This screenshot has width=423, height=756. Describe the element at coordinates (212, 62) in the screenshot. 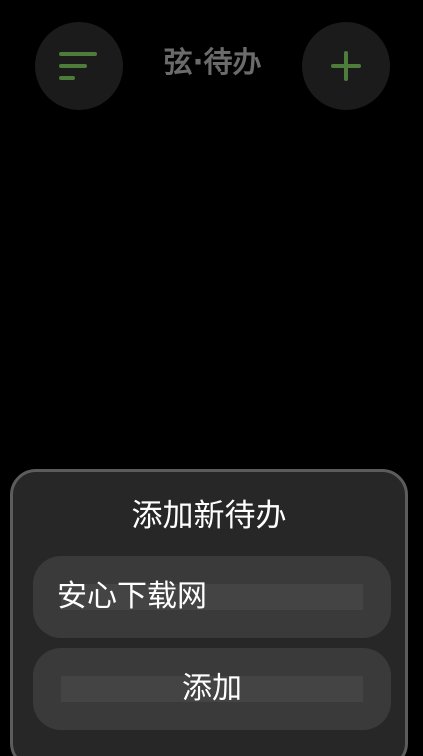

I see `app-title: 弦·待办` at that location.